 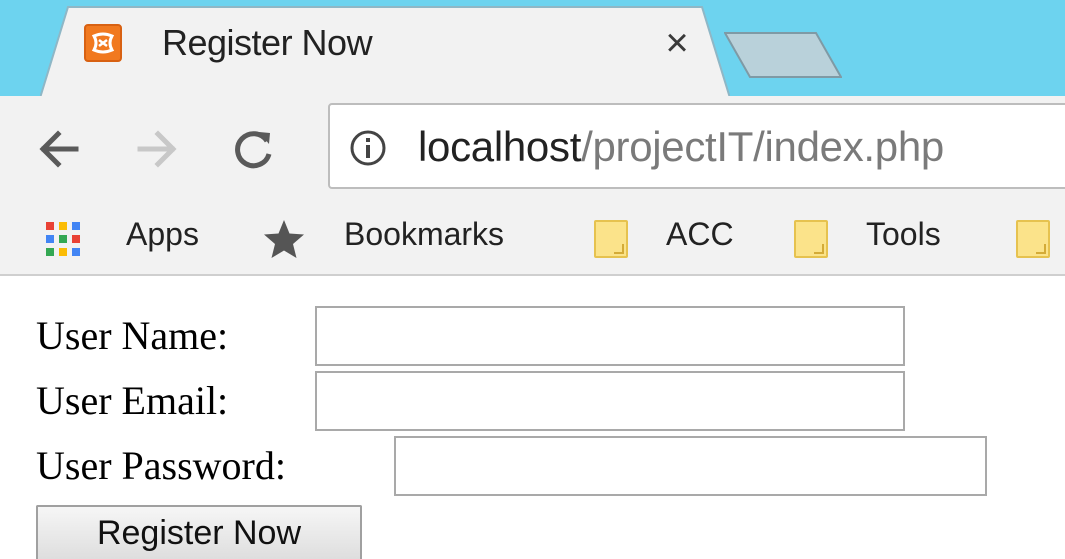 I want to click on arrow-right-icon, so click(x=157, y=149).